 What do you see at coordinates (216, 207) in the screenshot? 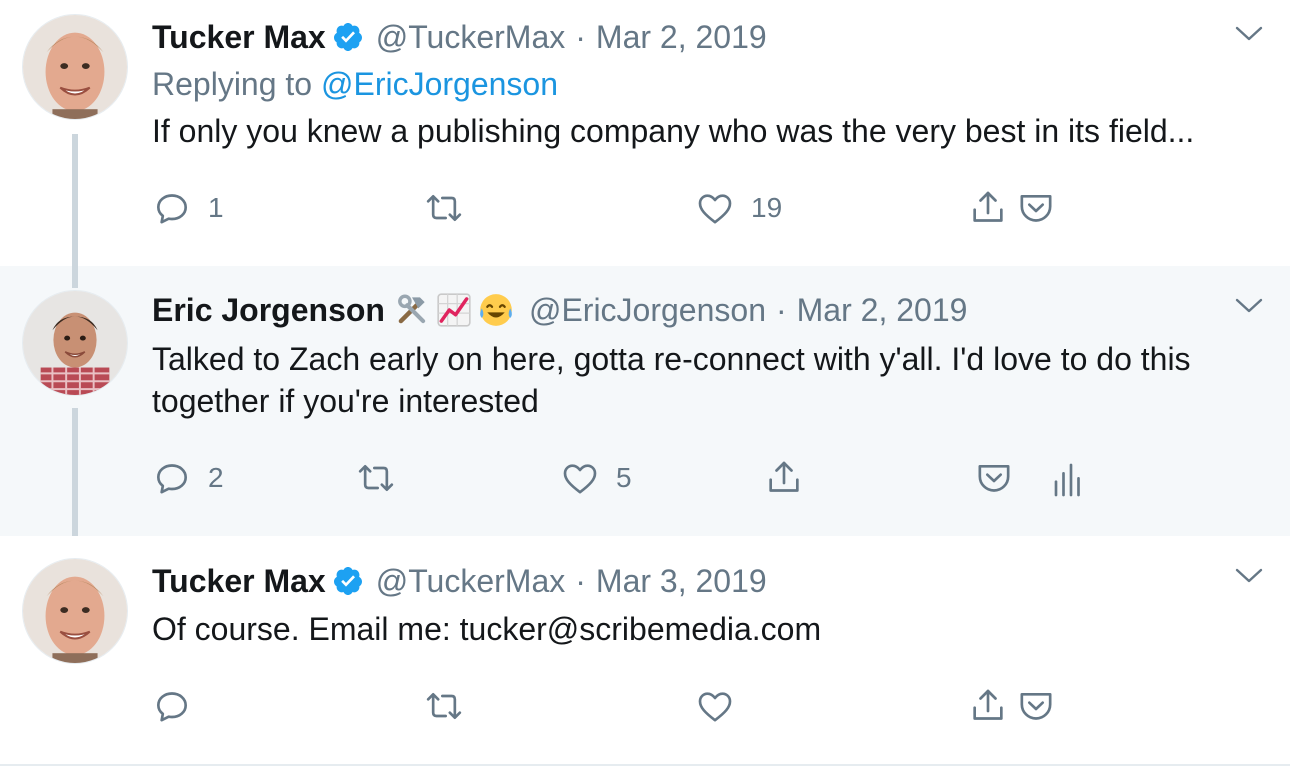
I see `reply-count: 1` at bounding box center [216, 207].